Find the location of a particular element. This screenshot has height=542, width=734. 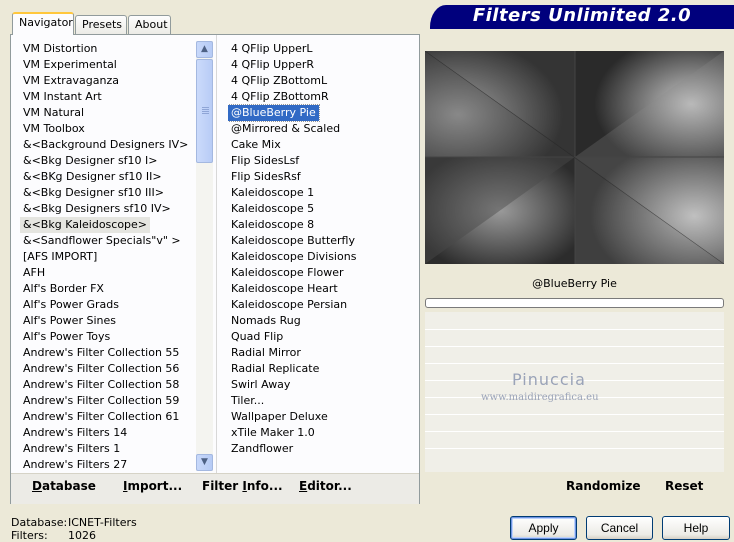

category-list-item: &<Background Designers IV> is located at coordinates (105, 145).